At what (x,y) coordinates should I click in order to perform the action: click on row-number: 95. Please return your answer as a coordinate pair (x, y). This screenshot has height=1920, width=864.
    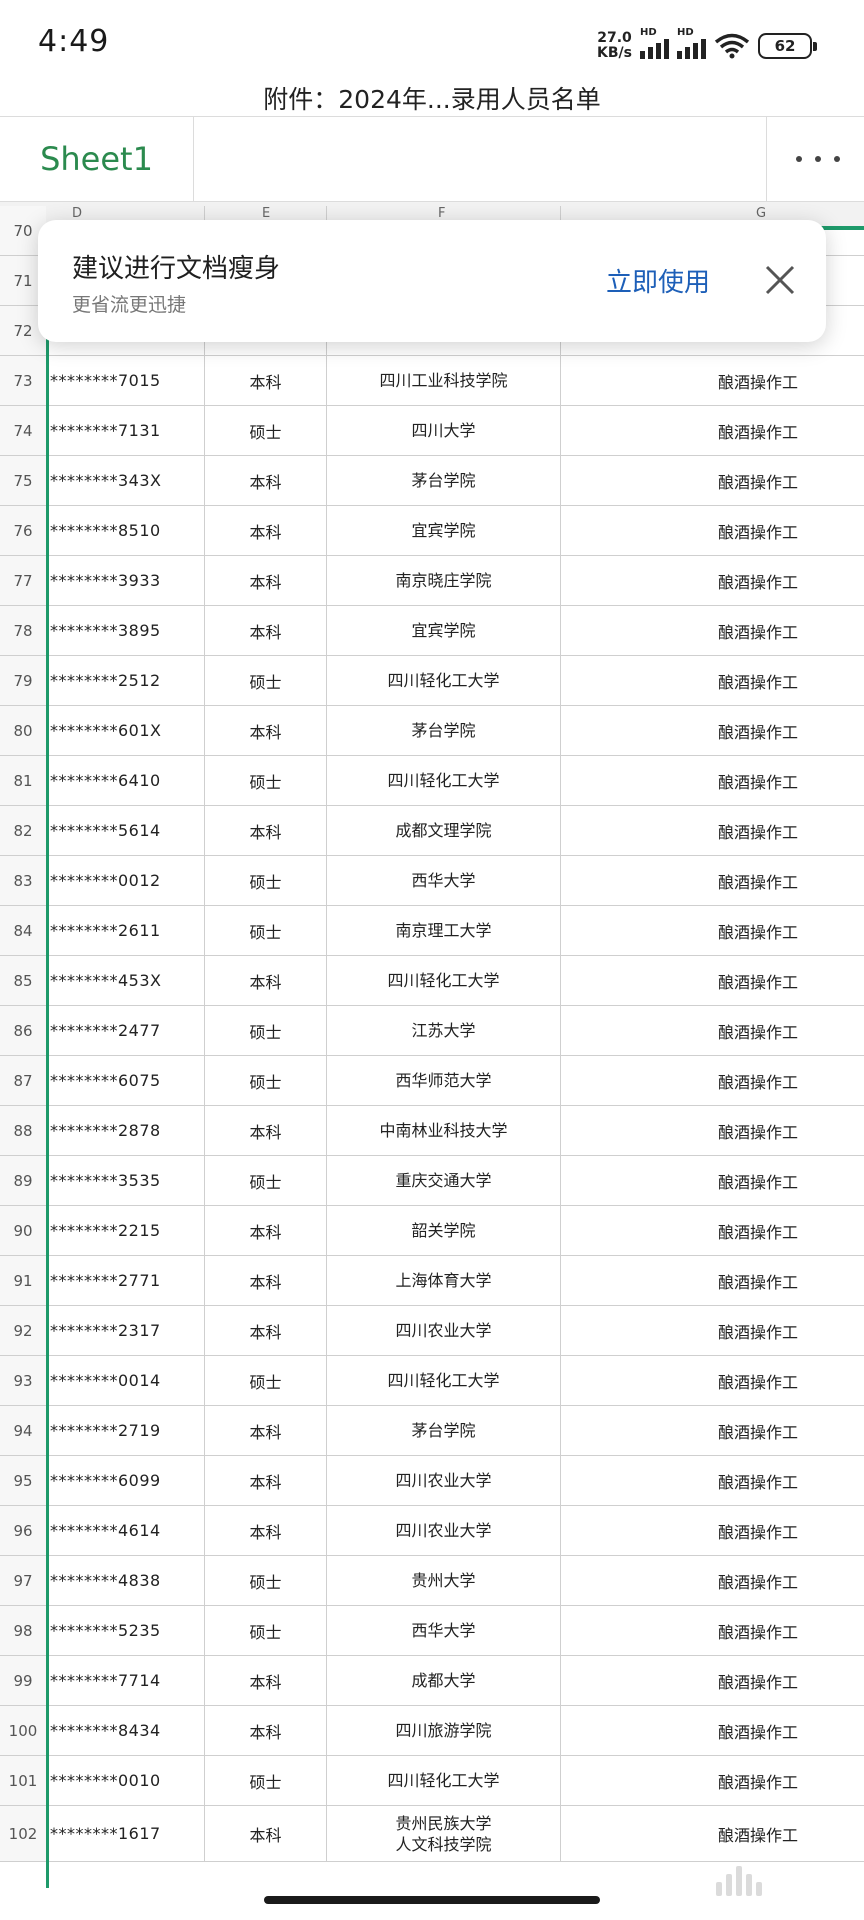
    Looking at the image, I should click on (23, 1480).